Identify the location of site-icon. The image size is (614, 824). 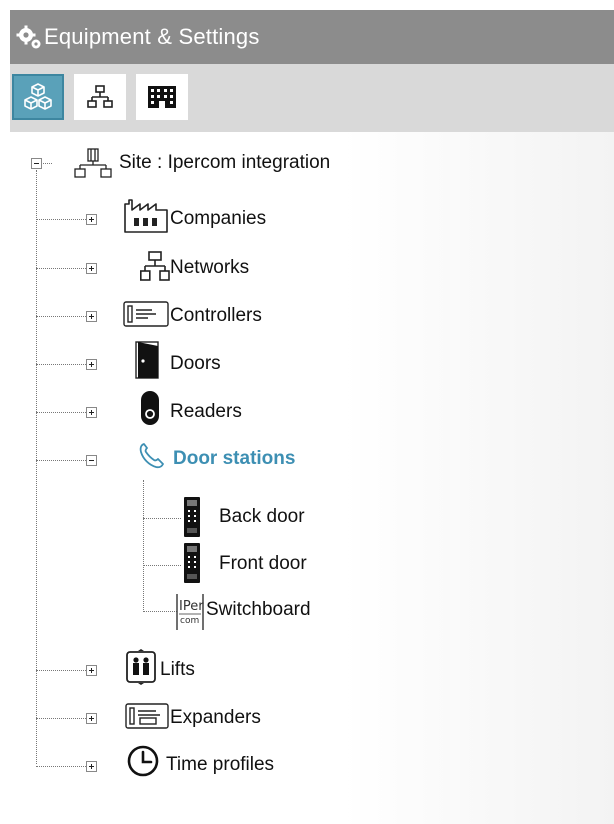
(93, 163).